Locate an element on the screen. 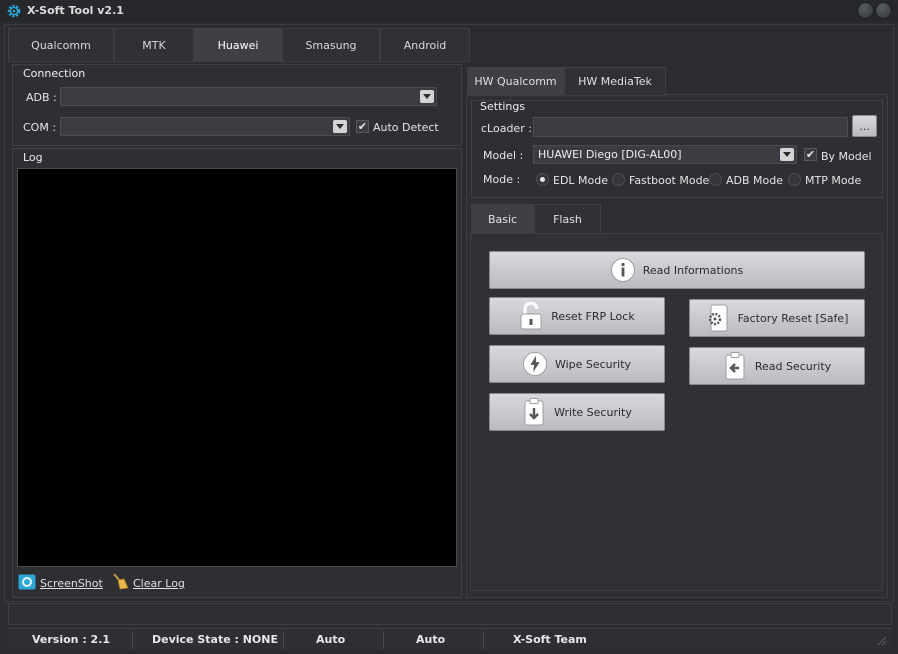 The width and height of the screenshot is (898, 654). wipe-security-button: Wipe Security is located at coordinates (577, 364).